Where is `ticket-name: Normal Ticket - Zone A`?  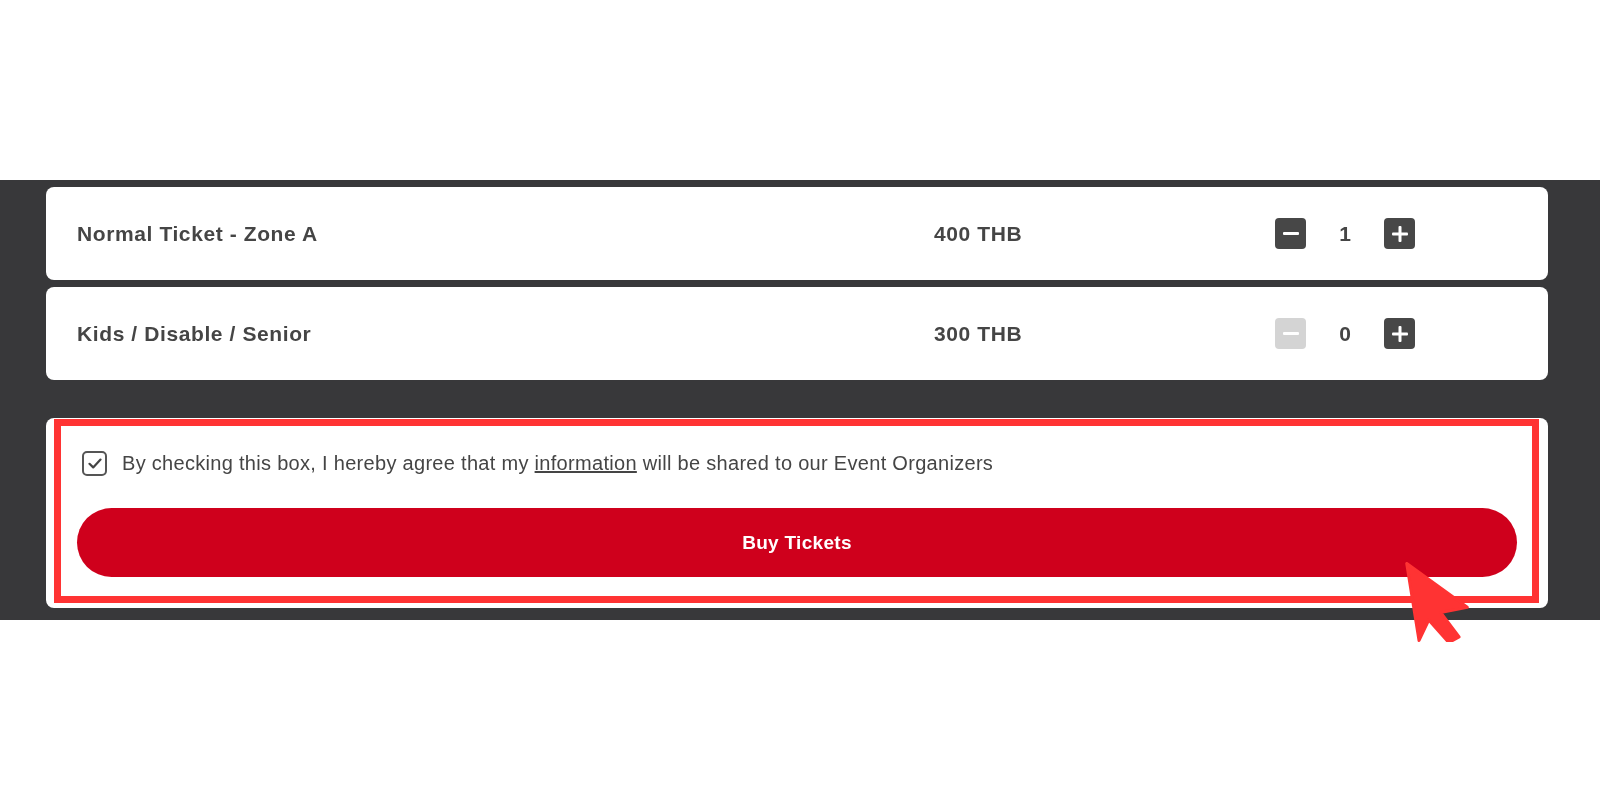
ticket-name: Normal Ticket - Zone A is located at coordinates (197, 233).